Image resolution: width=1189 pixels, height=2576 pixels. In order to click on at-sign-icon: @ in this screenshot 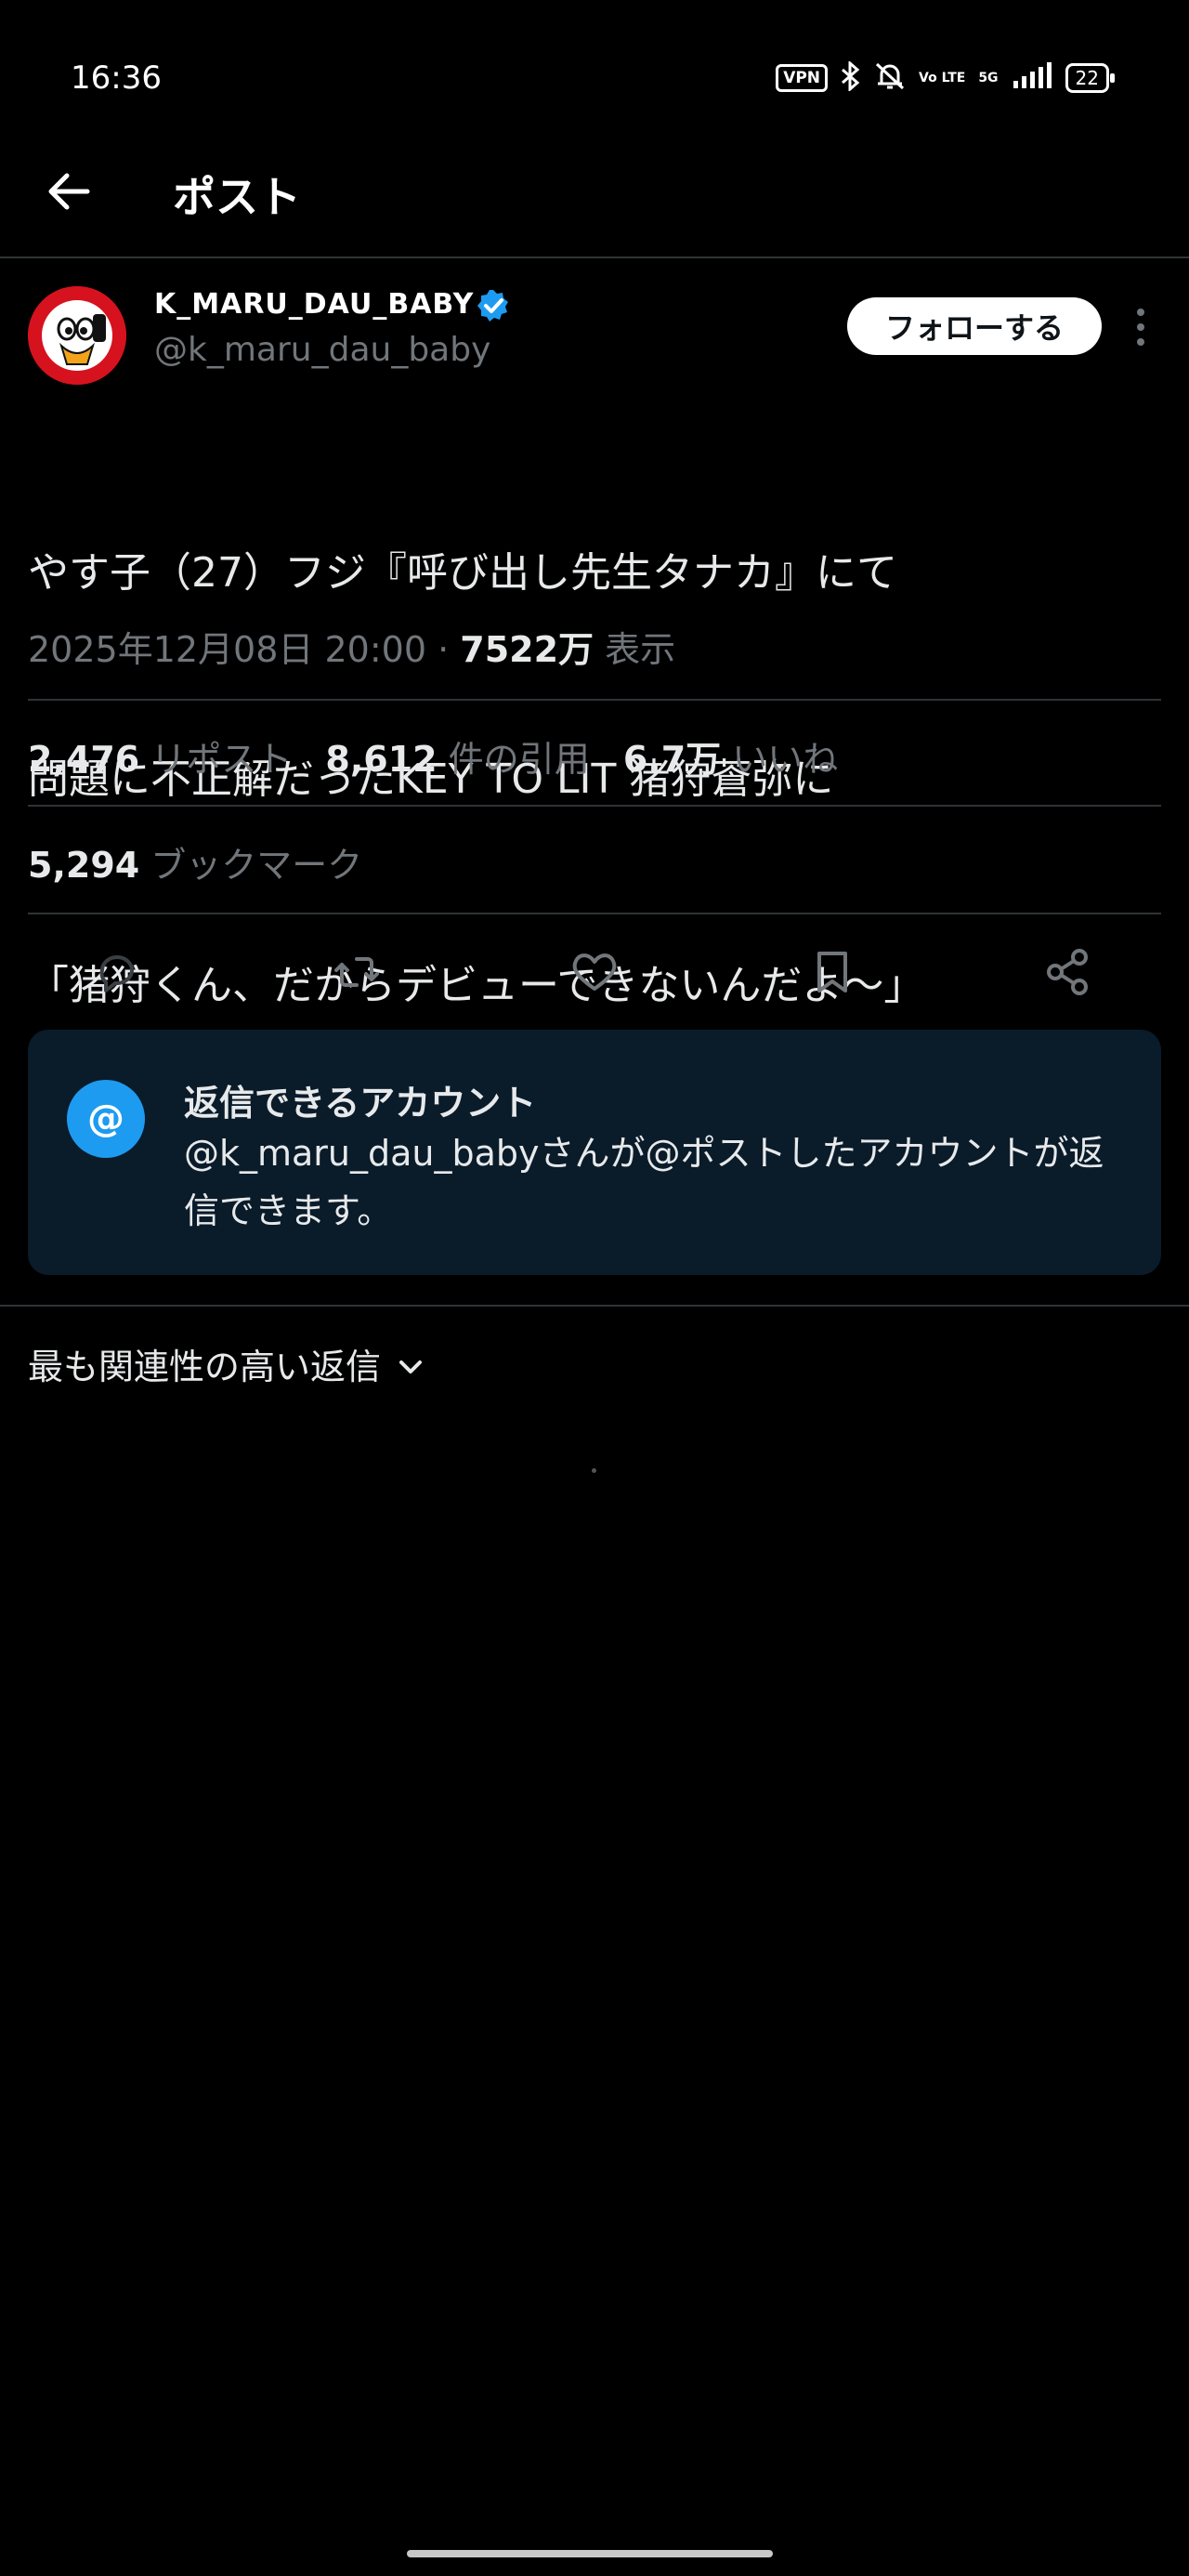, I will do `click(106, 1119)`.